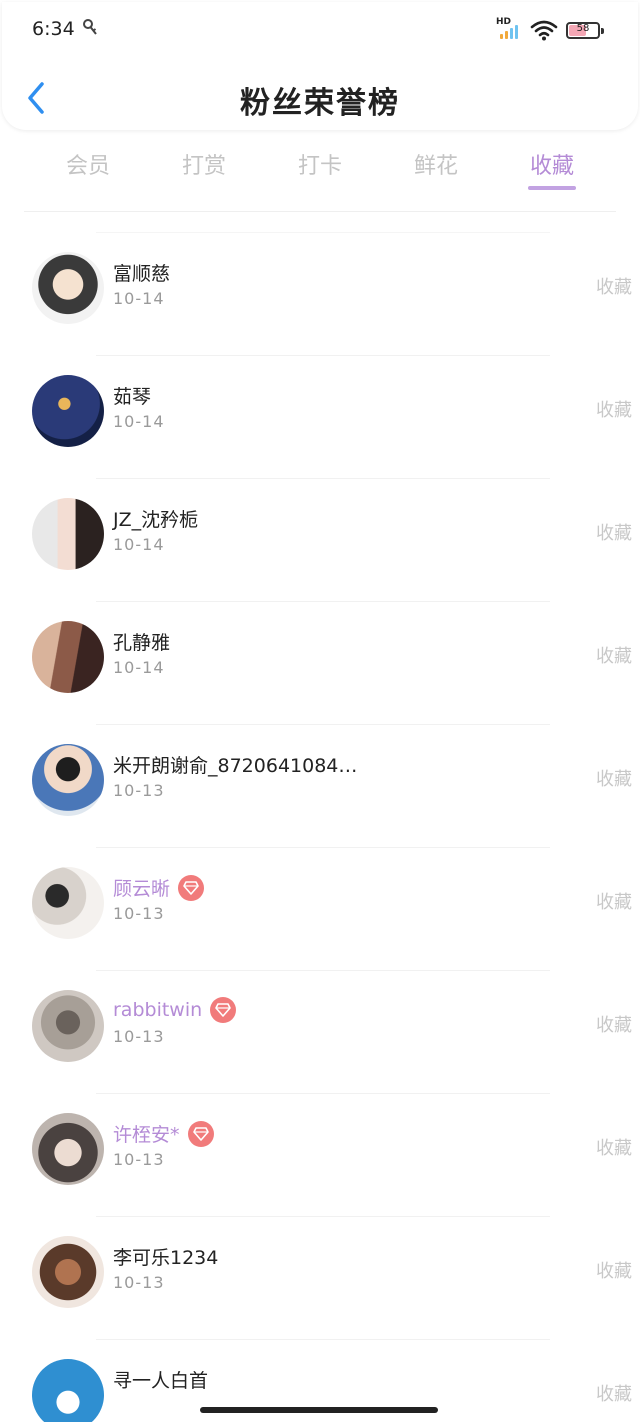 This screenshot has width=640, height=1422. I want to click on tab-reward: 打赏, so click(204, 170).